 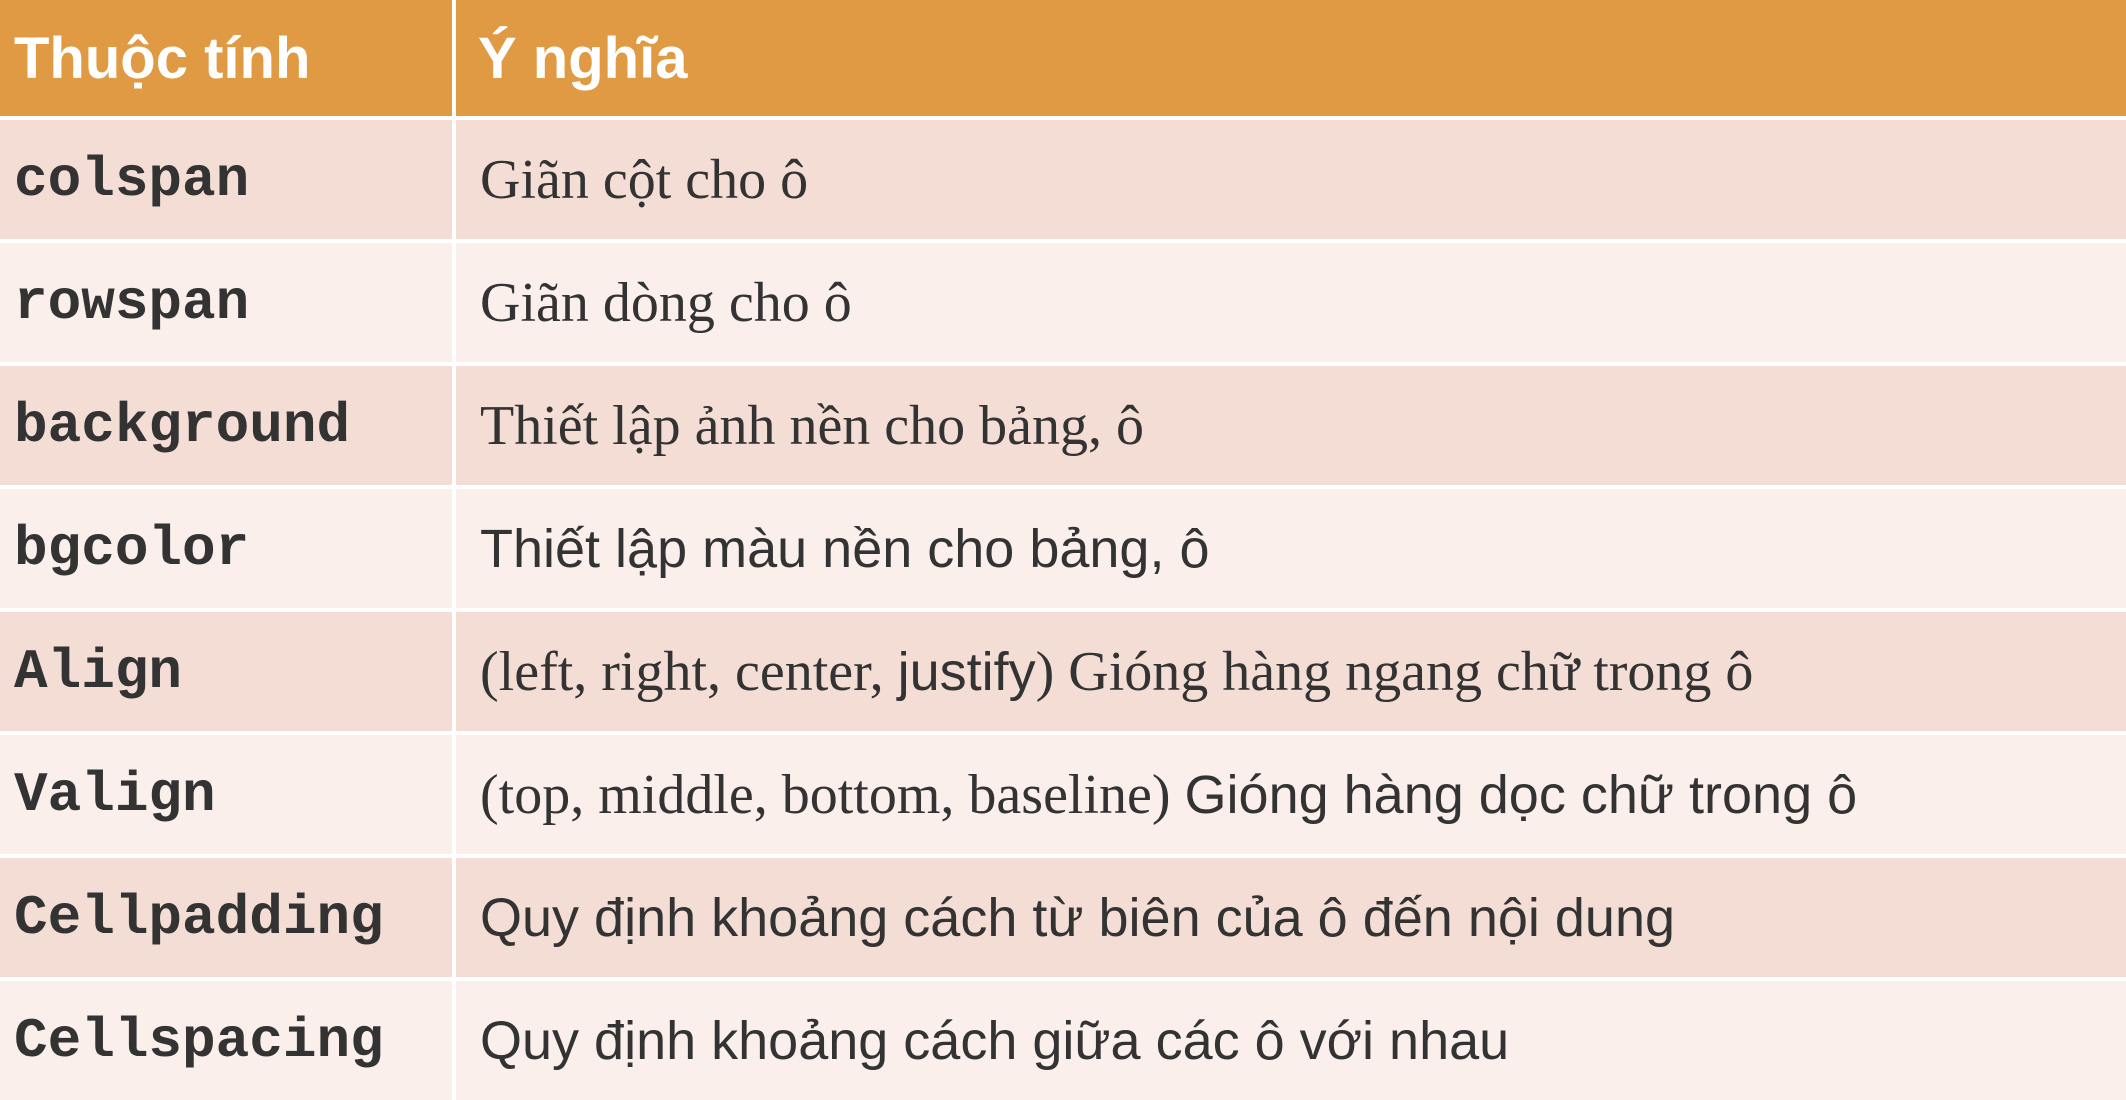 What do you see at coordinates (226, 548) in the screenshot?
I see `attribute-name: bgcolor` at bounding box center [226, 548].